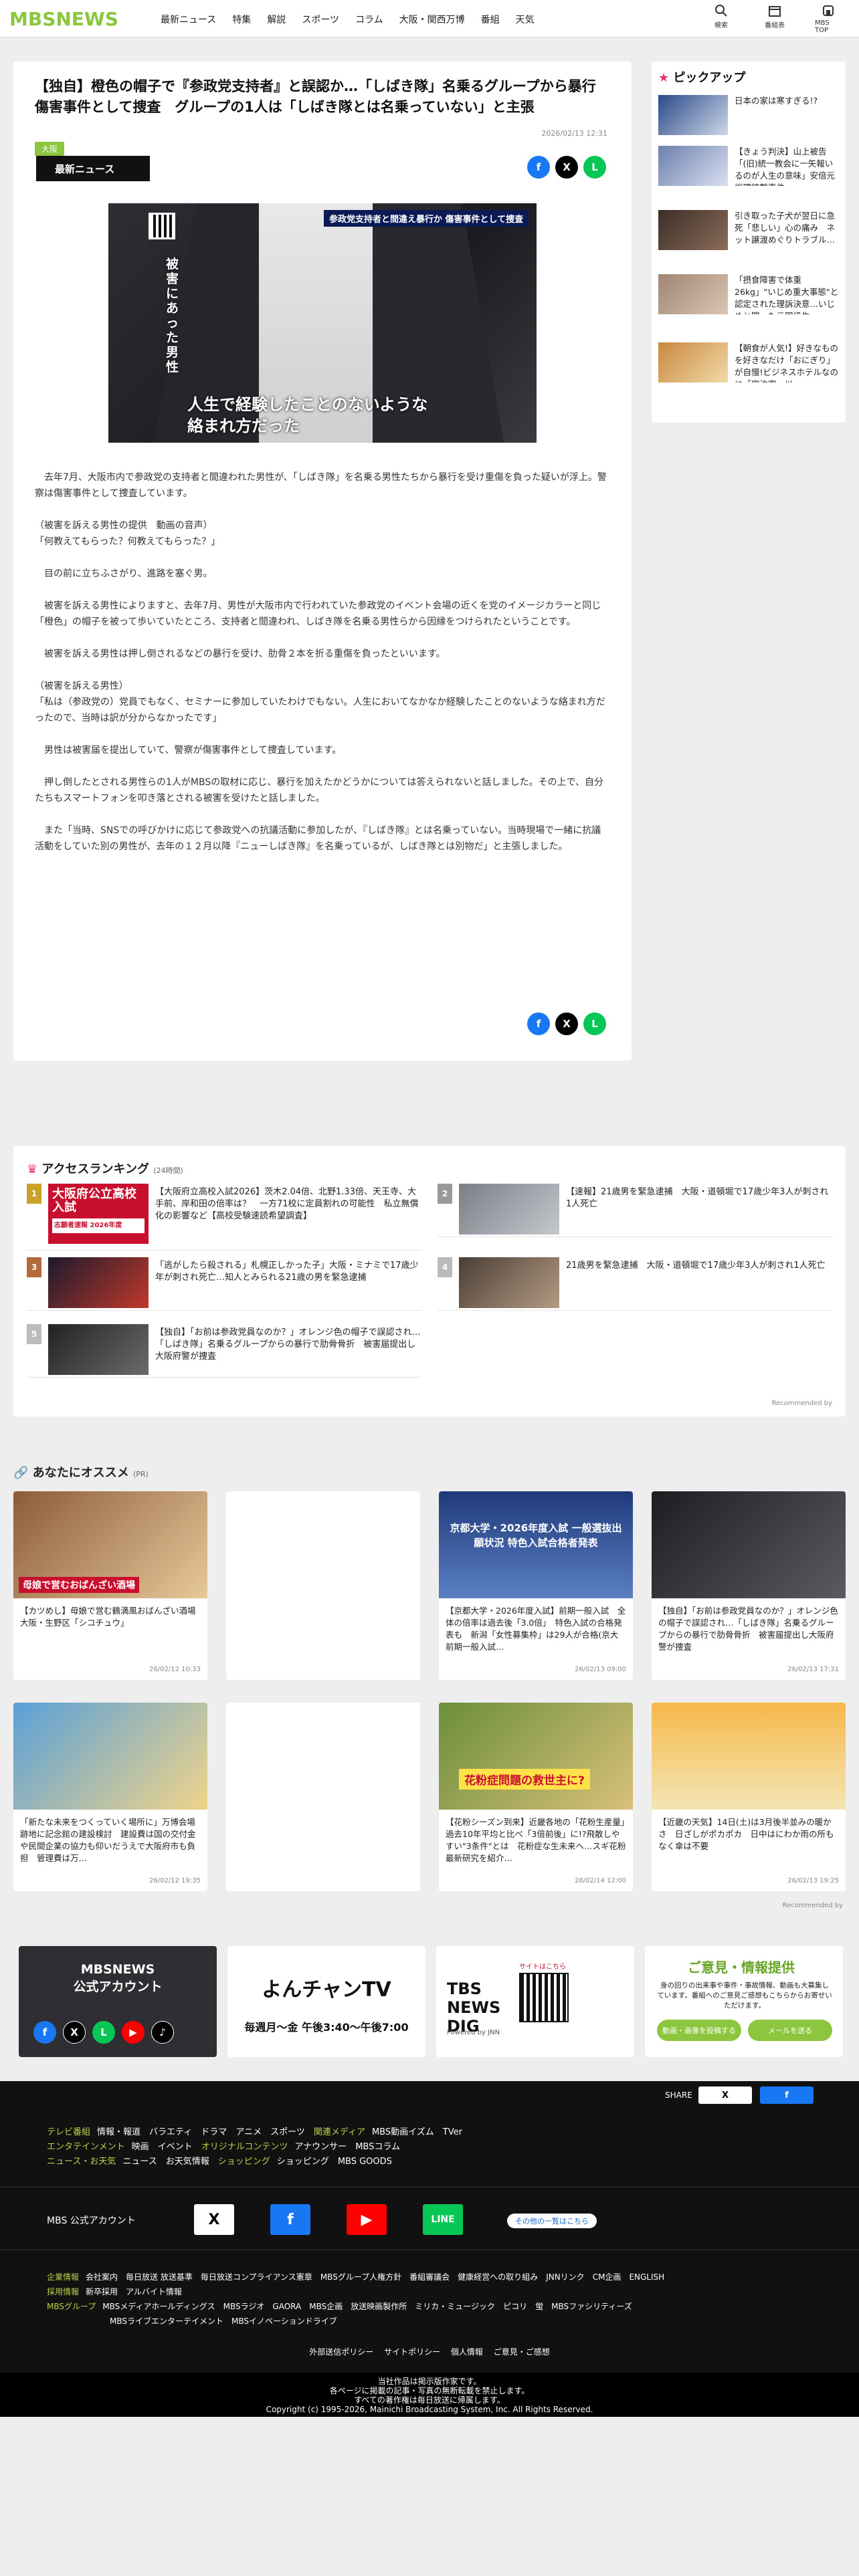 This screenshot has height=2576, width=859. Describe the element at coordinates (303, 2162) in the screenshot. I see `footer-link: ショッピング` at that location.